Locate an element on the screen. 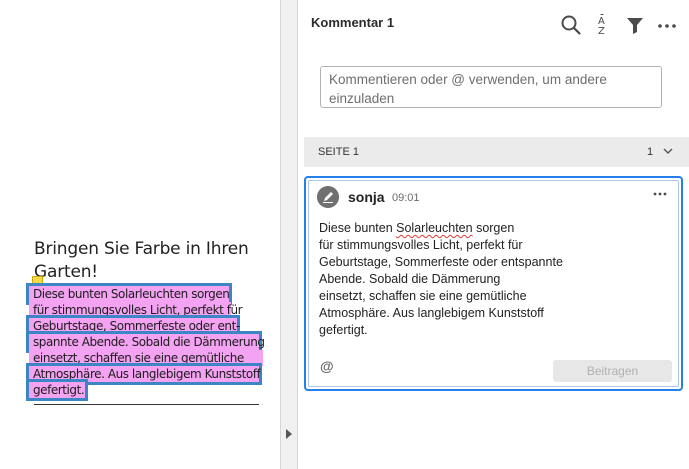  expand-arrow-icon is located at coordinates (289, 434).